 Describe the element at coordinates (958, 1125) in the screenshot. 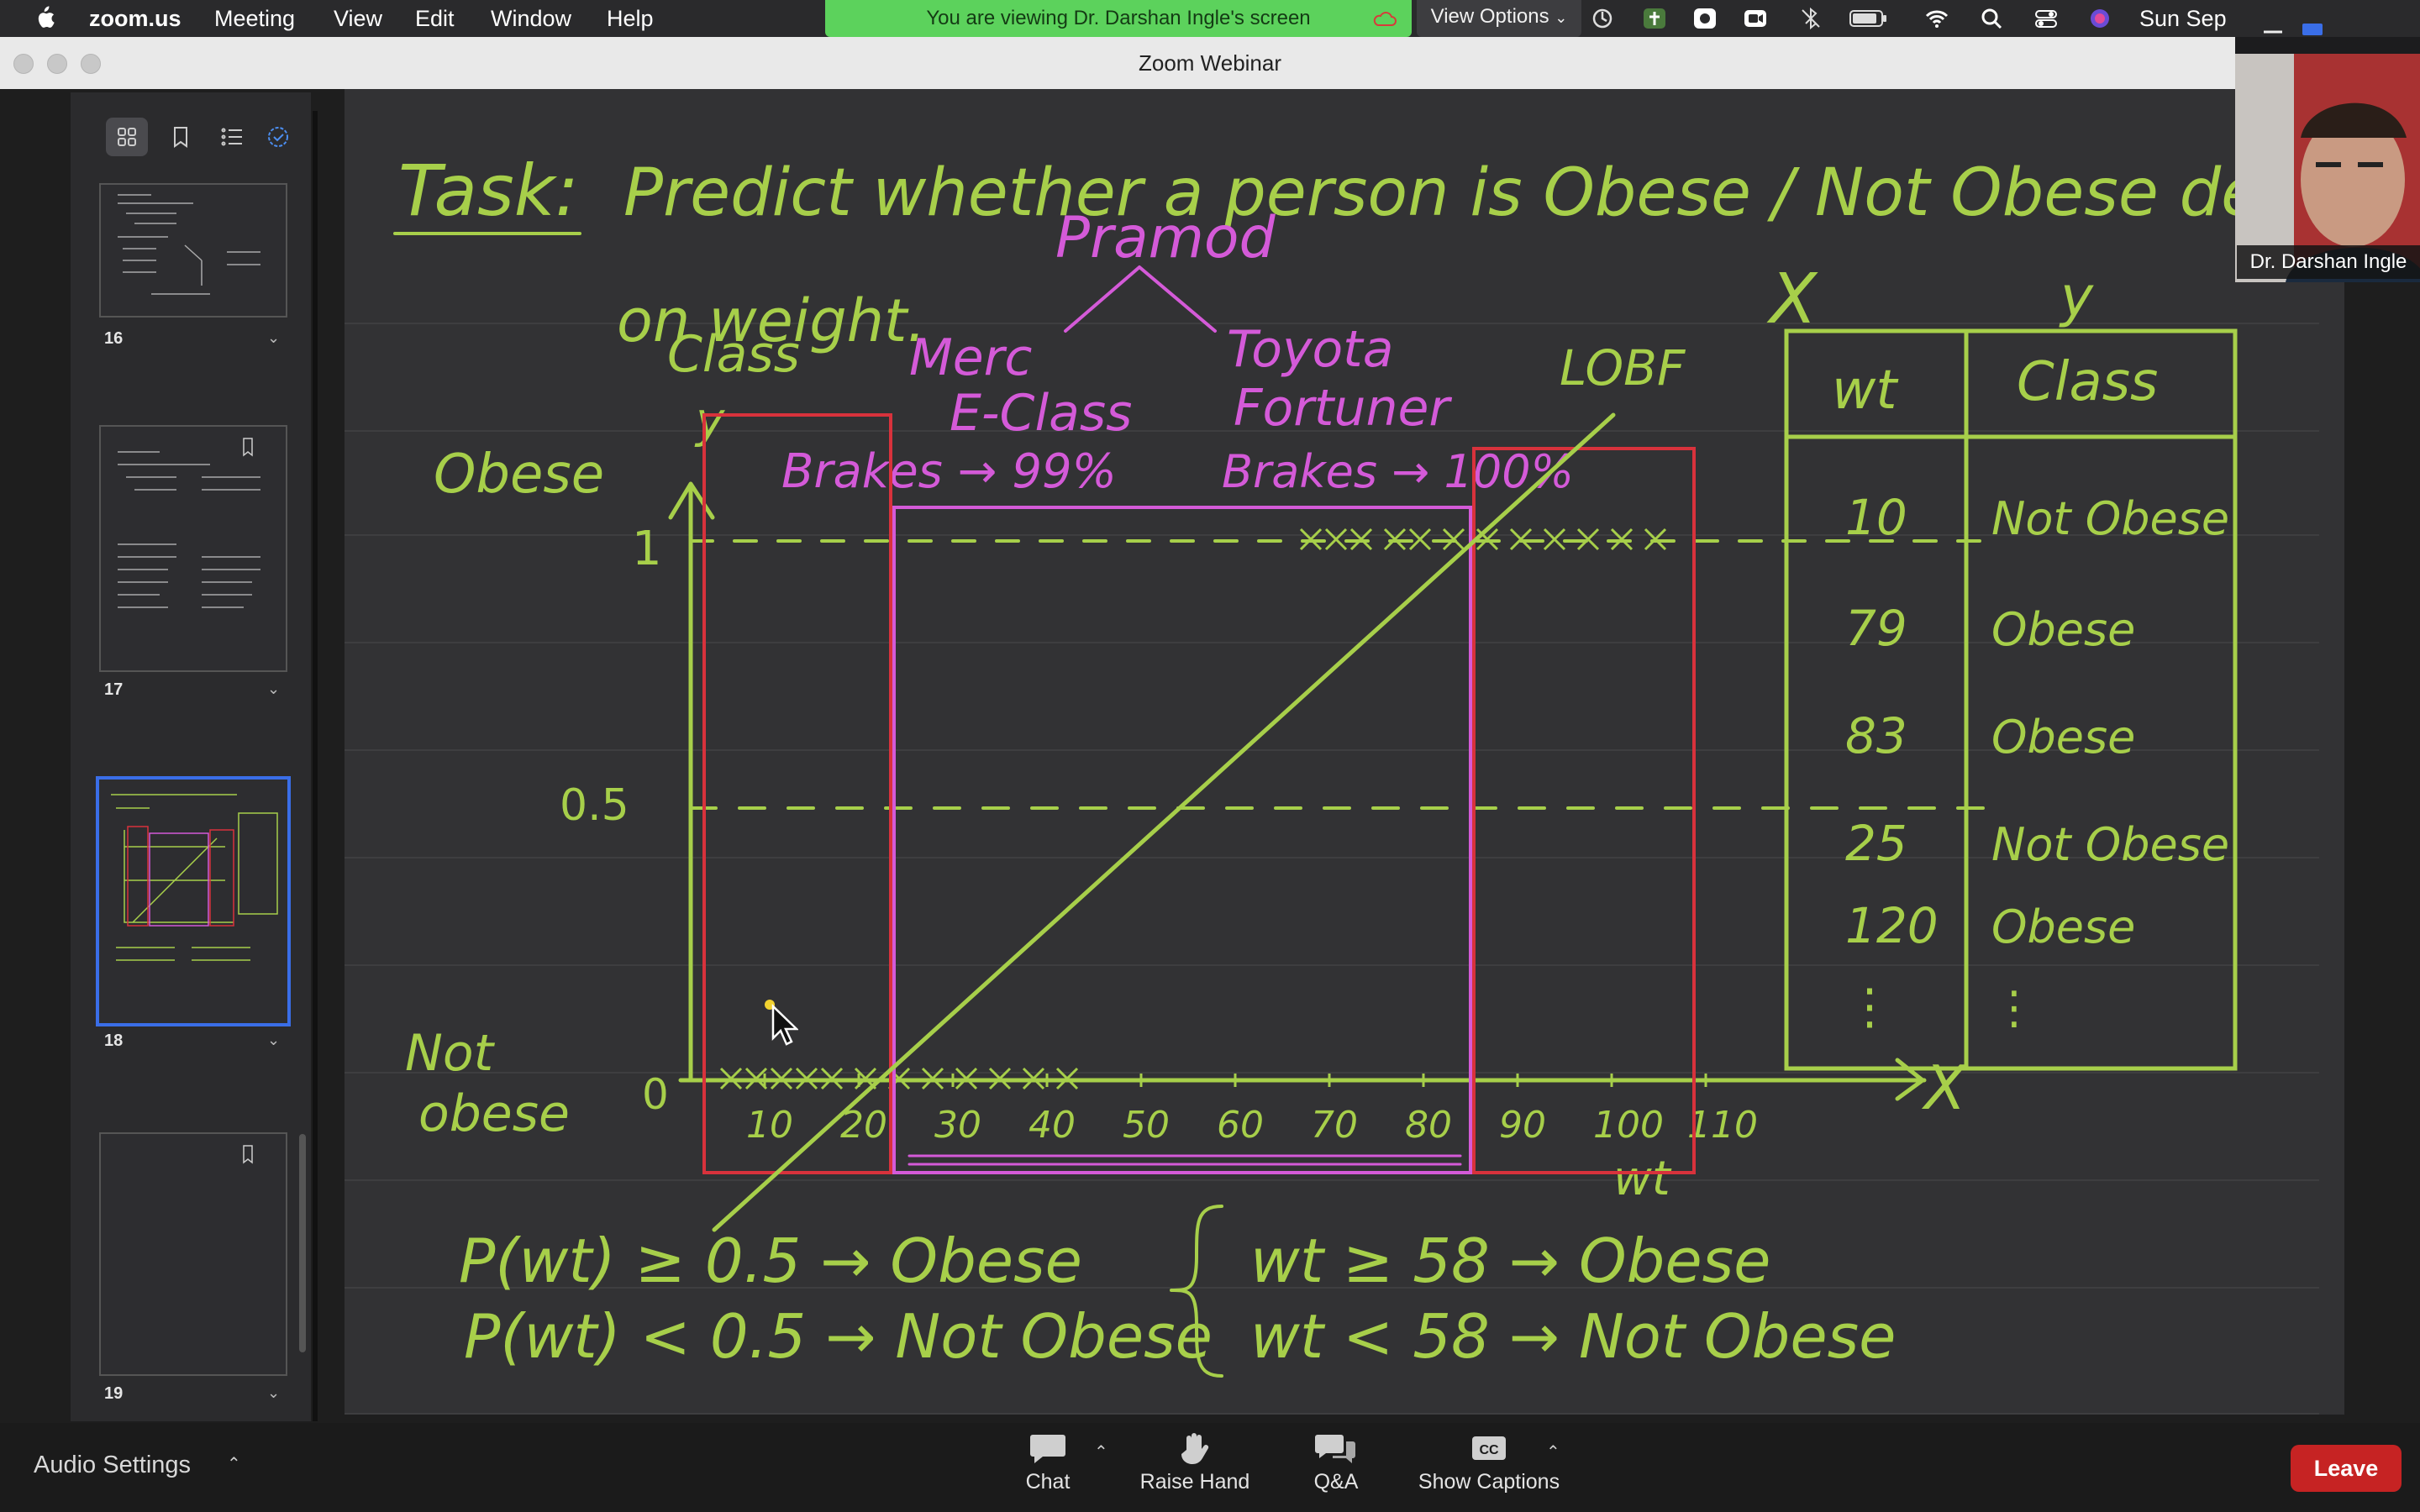

I see `x-tick-label: 30` at that location.